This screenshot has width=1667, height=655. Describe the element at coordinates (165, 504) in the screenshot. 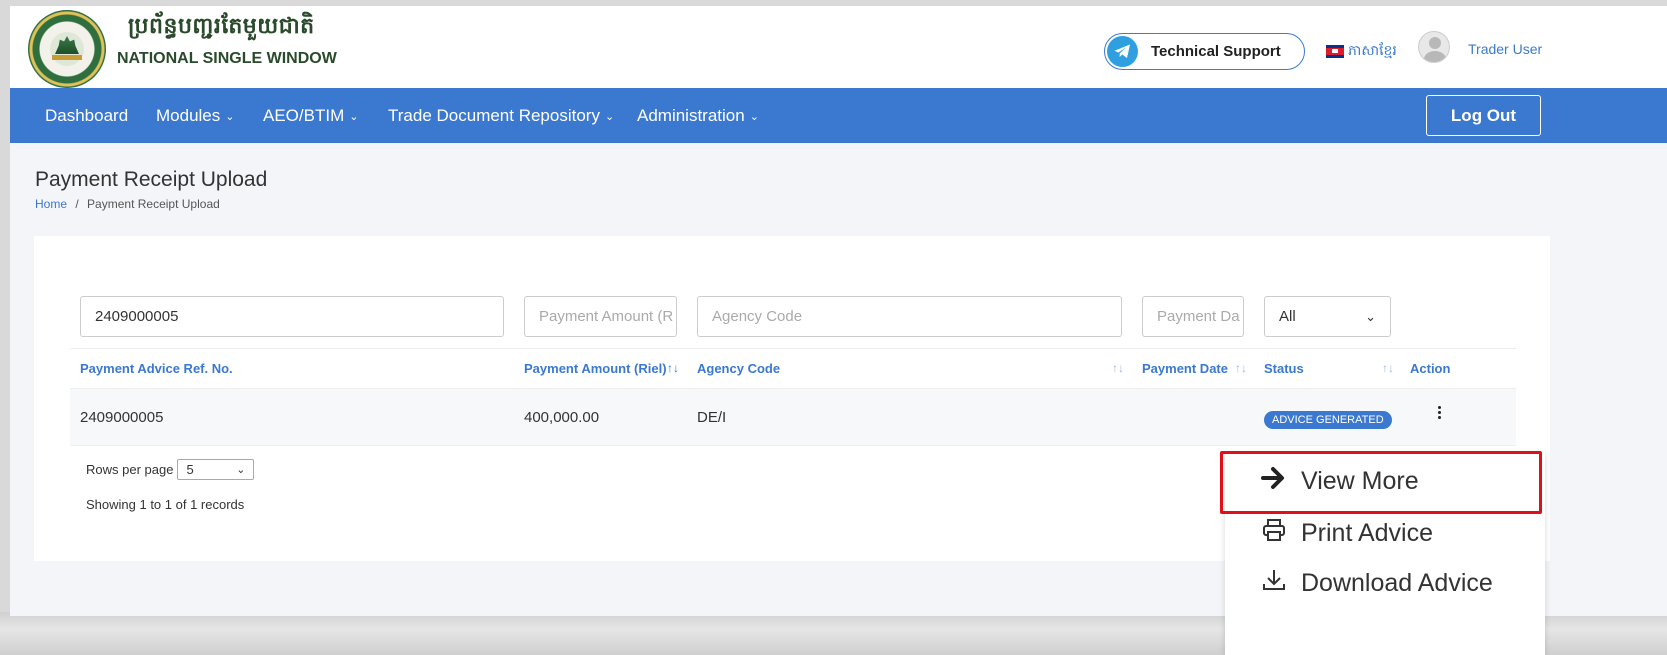

I see `records-summary: Showing 1 to 1 of 1 records` at that location.